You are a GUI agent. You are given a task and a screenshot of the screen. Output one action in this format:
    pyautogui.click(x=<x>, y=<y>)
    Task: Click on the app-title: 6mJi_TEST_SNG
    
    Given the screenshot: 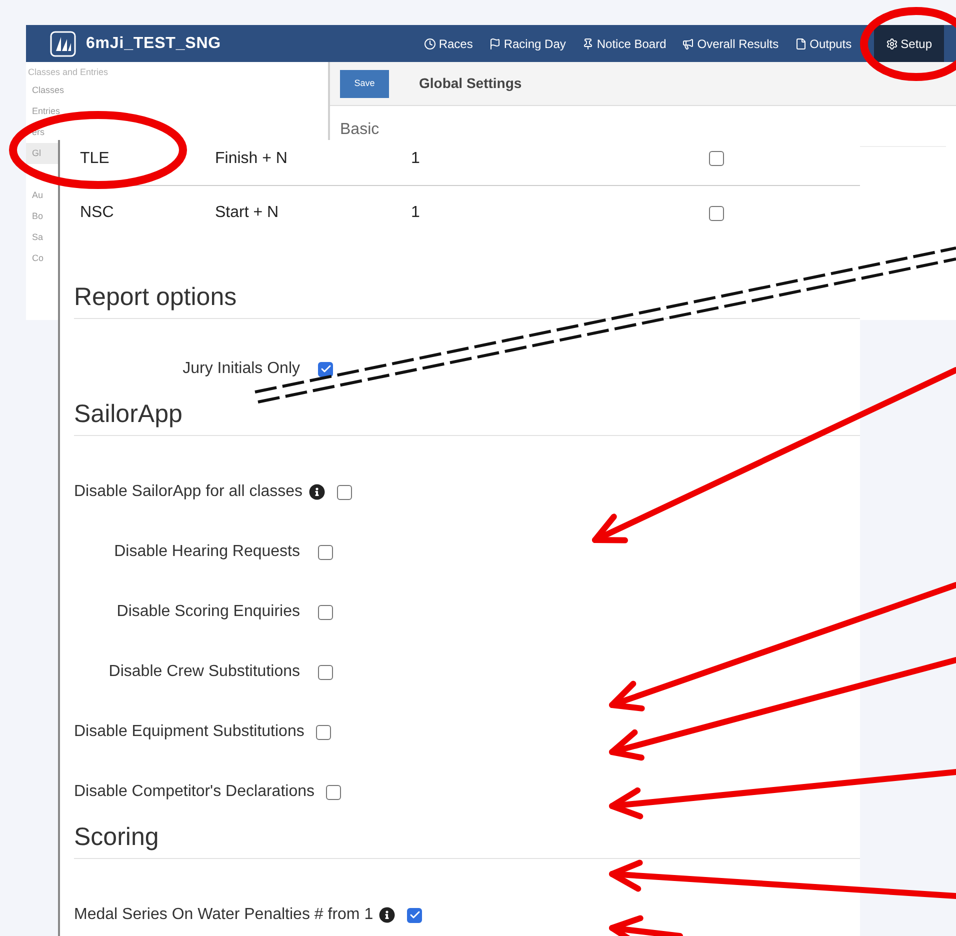 What is the action you would take?
    pyautogui.click(x=154, y=44)
    